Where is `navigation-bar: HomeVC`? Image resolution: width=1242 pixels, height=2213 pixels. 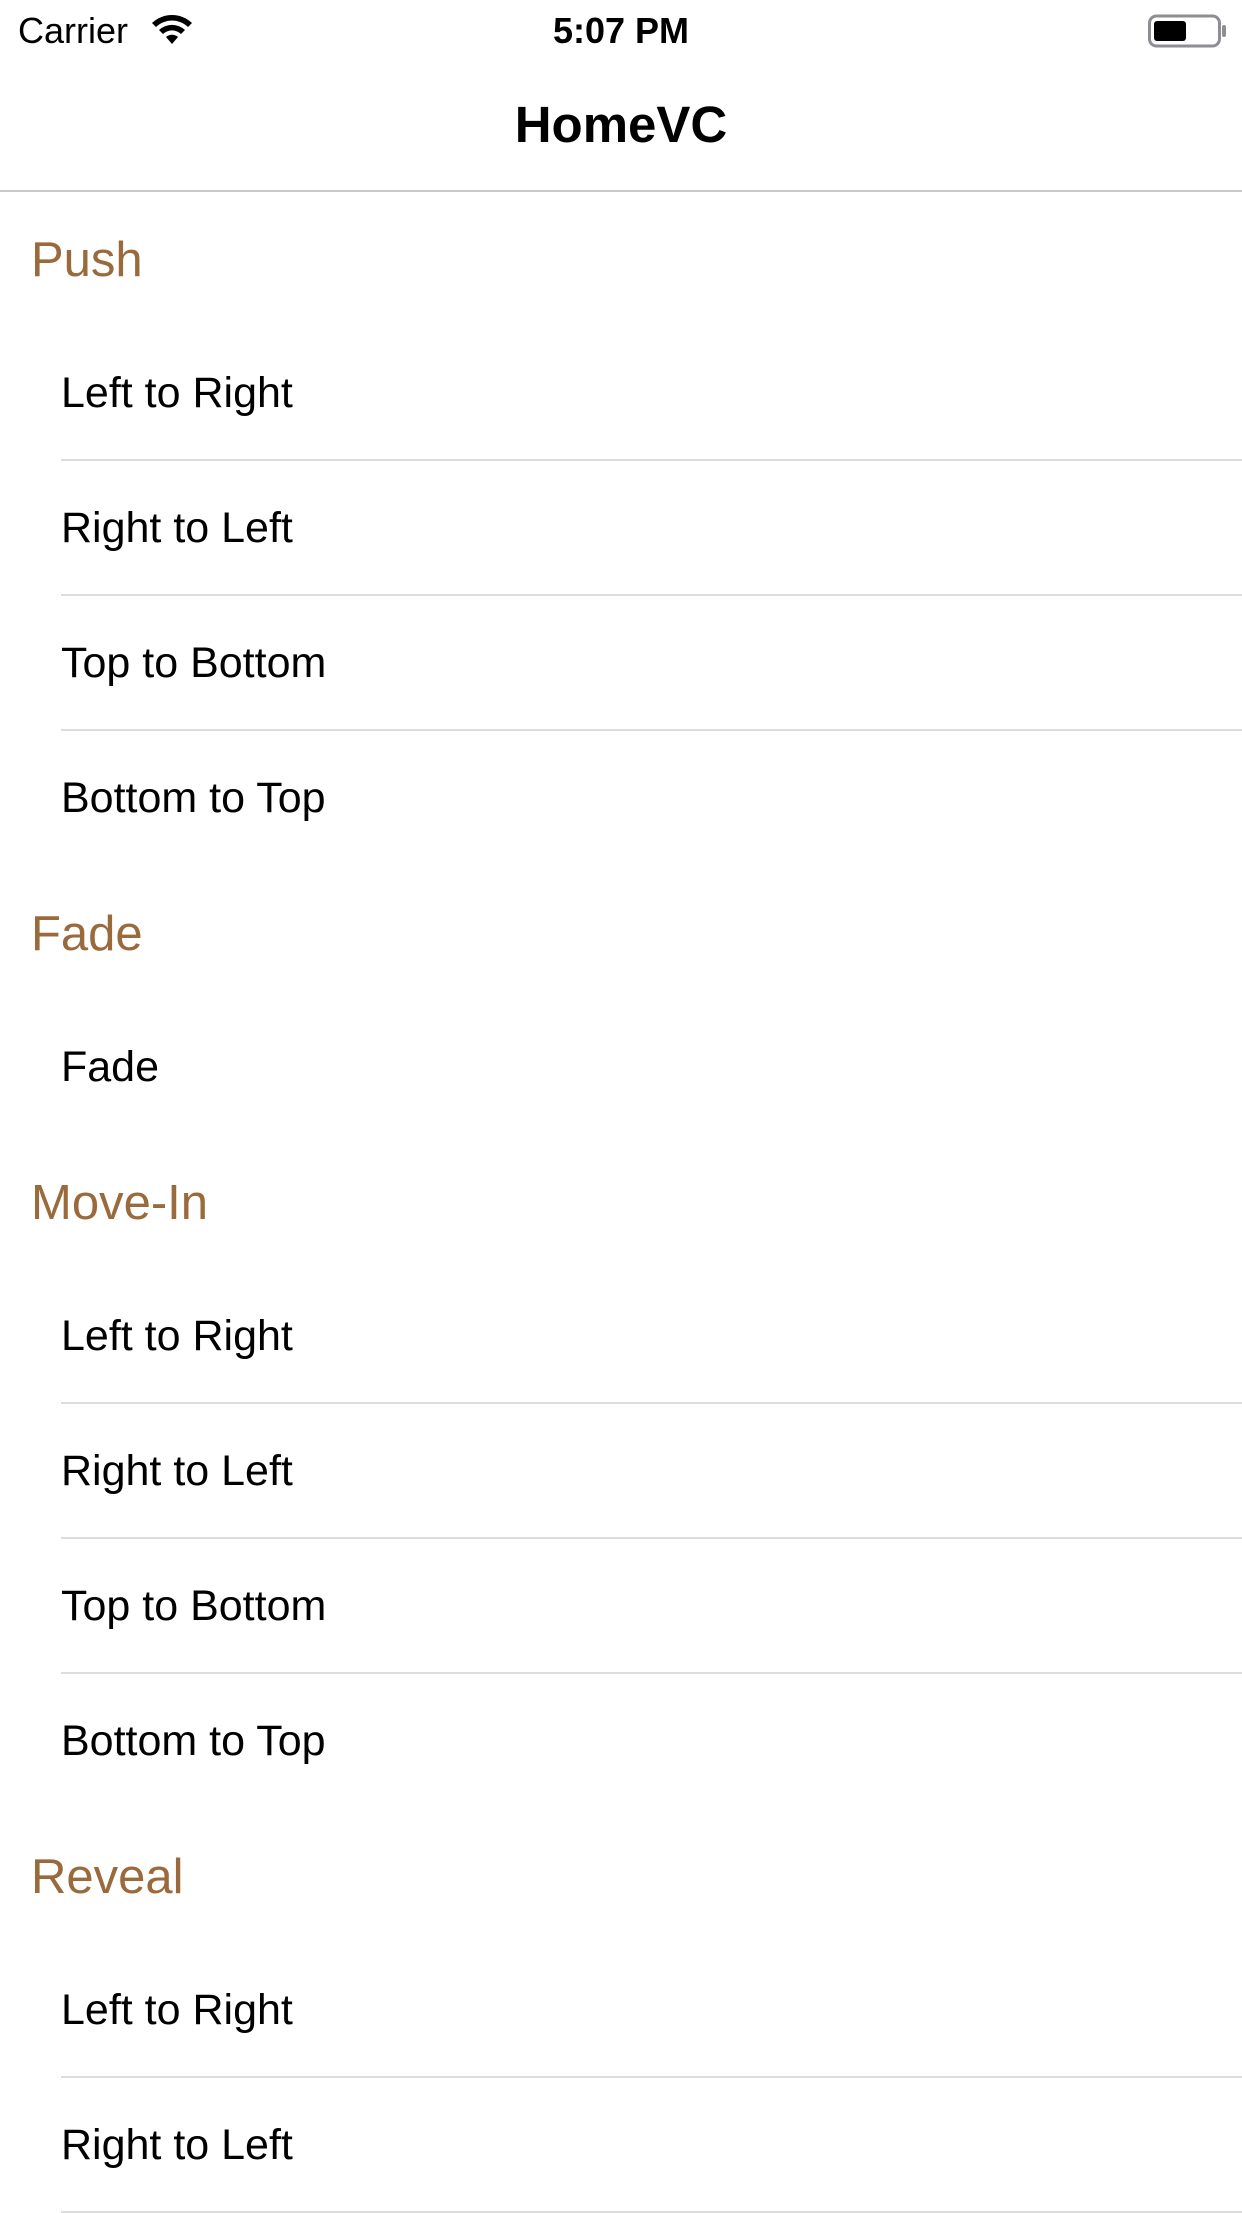
navigation-bar: HomeVC is located at coordinates (621, 126).